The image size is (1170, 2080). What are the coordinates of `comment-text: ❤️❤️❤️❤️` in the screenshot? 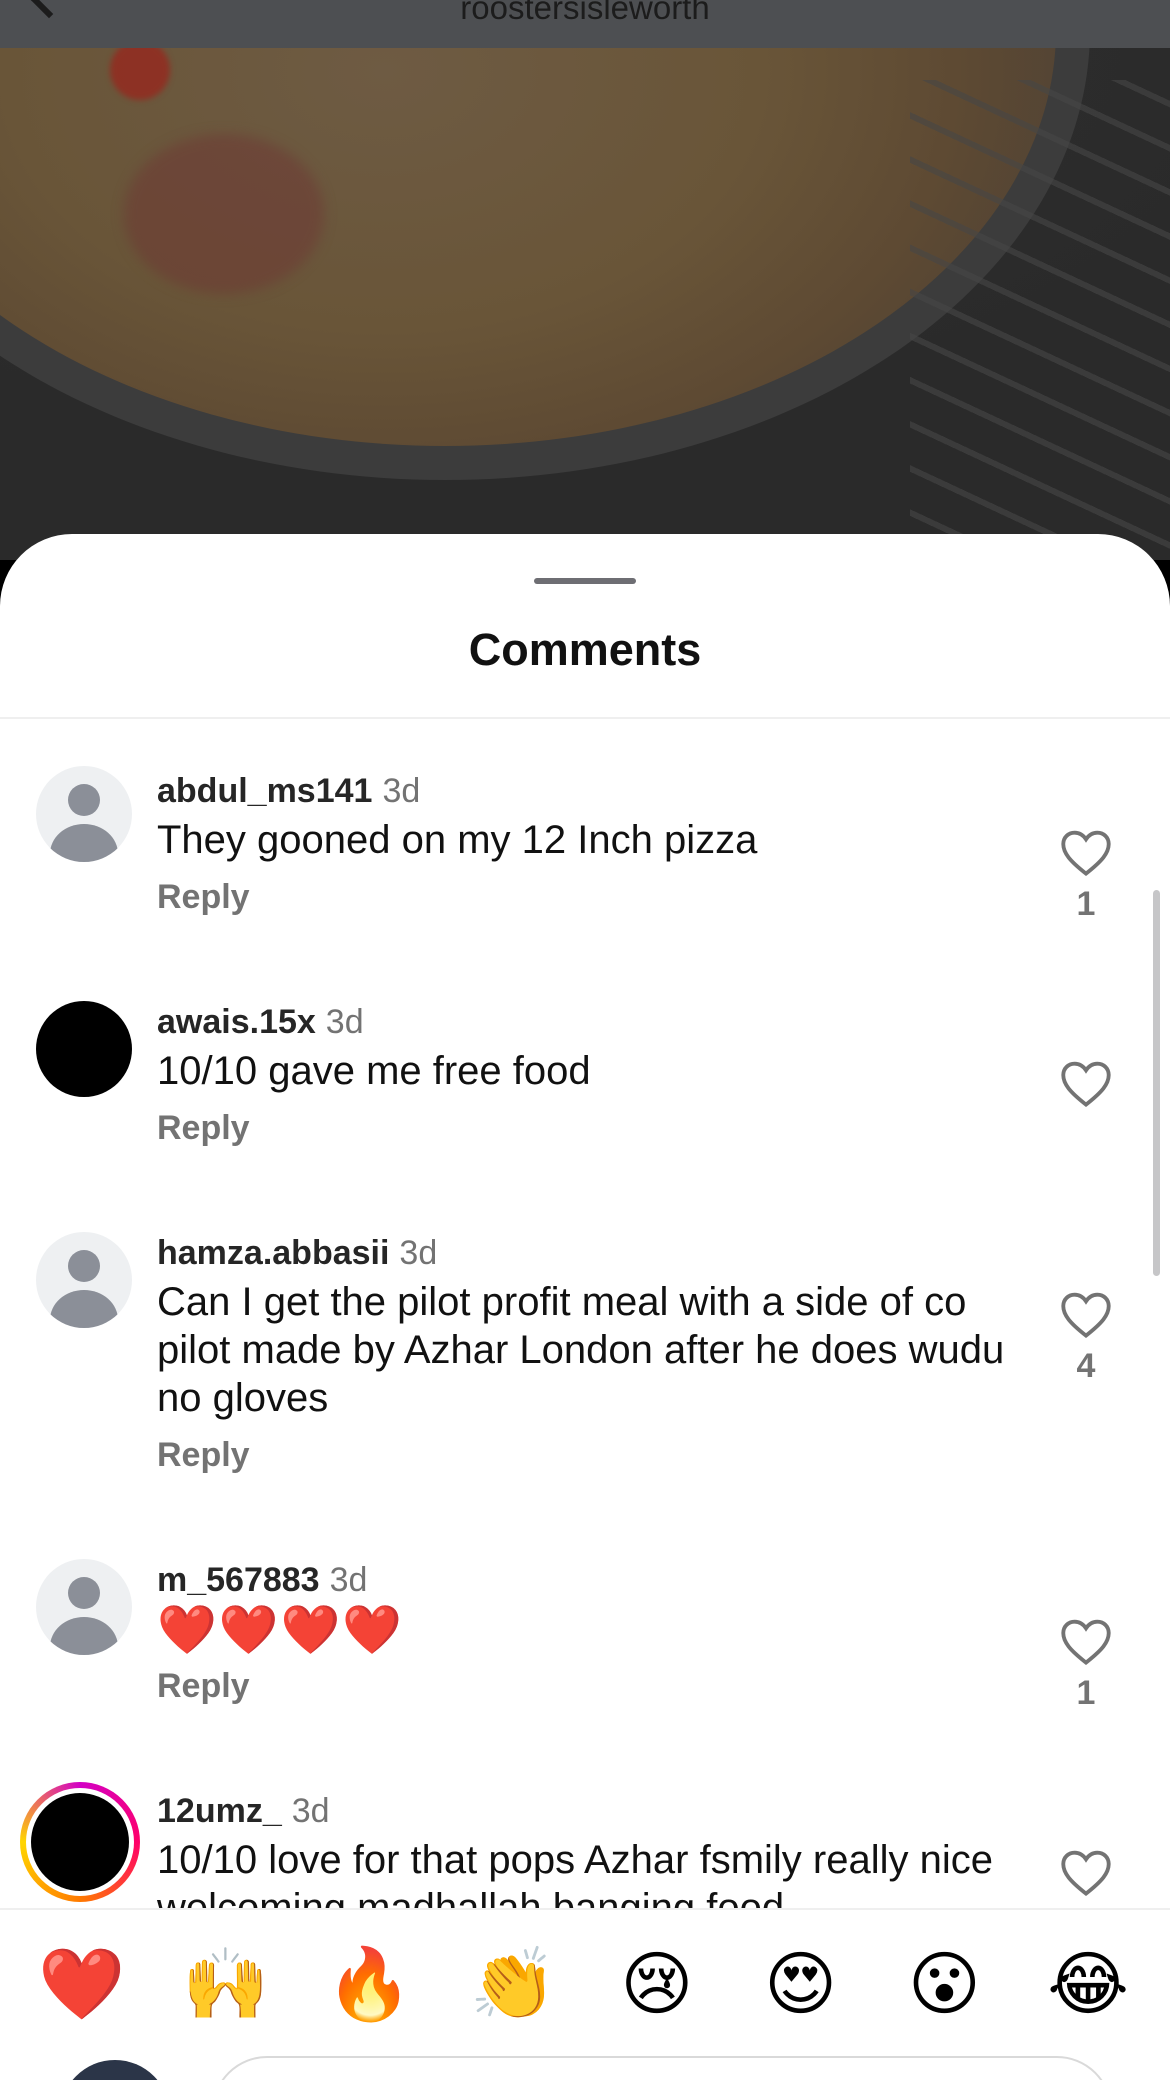 It's located at (281, 1630).